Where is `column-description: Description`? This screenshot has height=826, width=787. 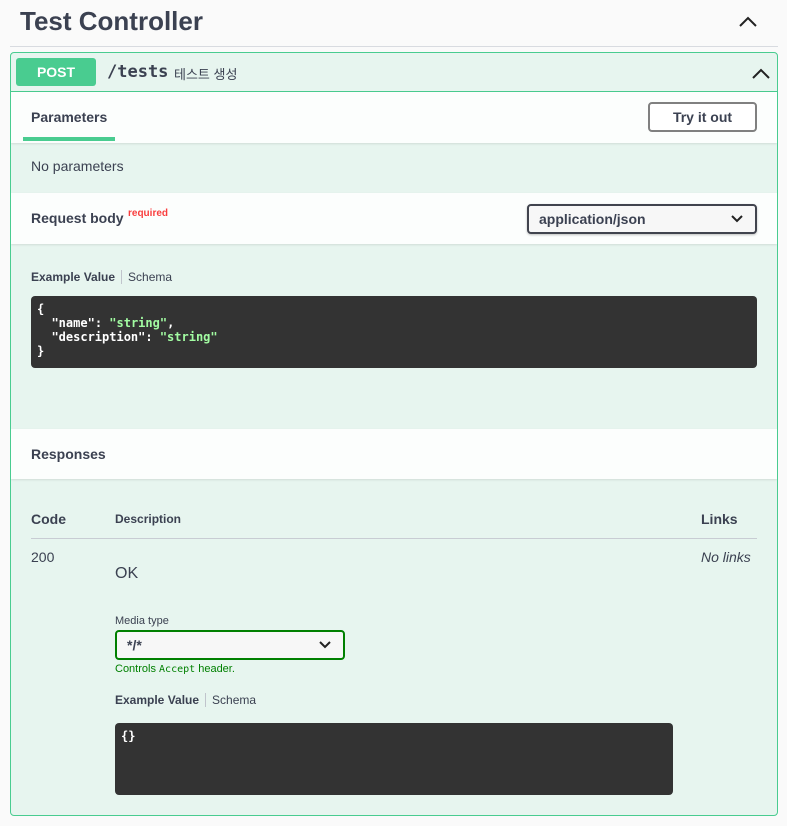
column-description: Description is located at coordinates (148, 519).